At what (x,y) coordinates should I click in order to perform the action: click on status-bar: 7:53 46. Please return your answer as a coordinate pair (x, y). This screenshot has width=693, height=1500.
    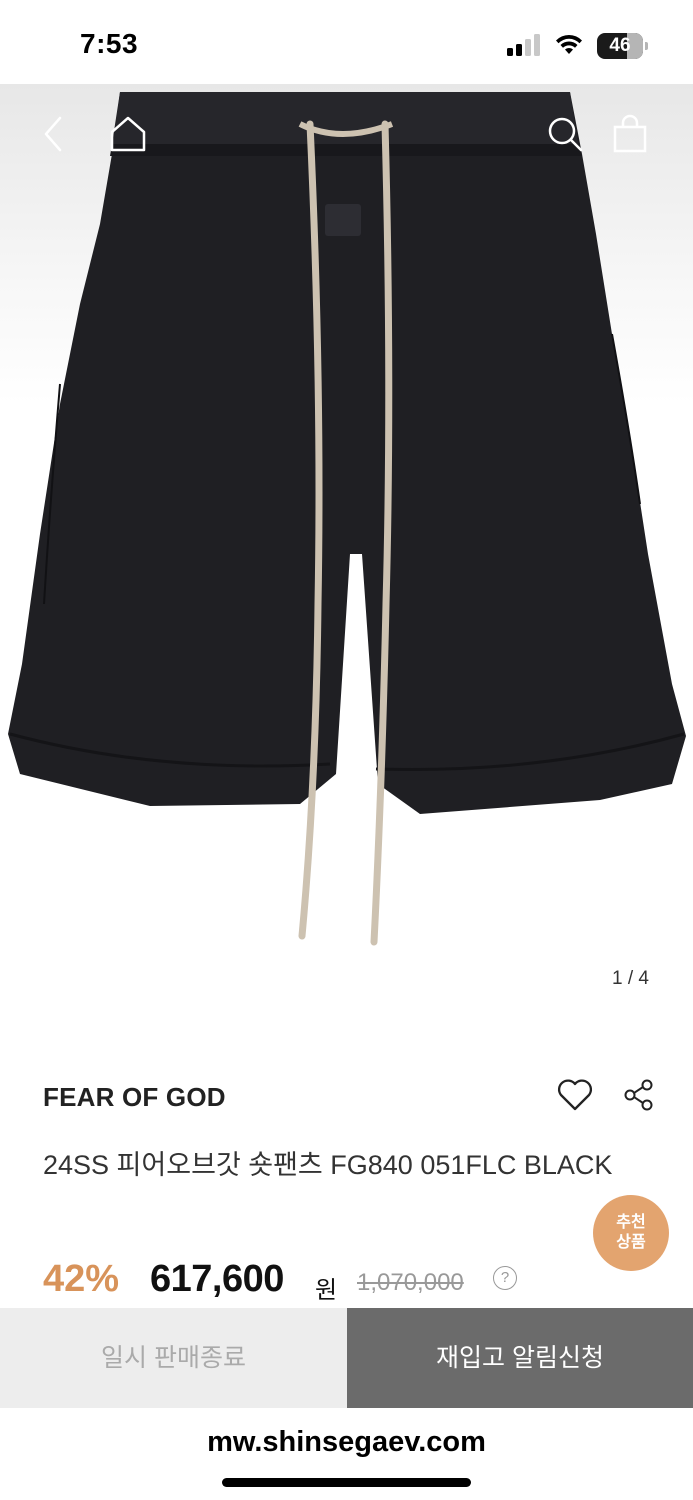
    Looking at the image, I should click on (346, 42).